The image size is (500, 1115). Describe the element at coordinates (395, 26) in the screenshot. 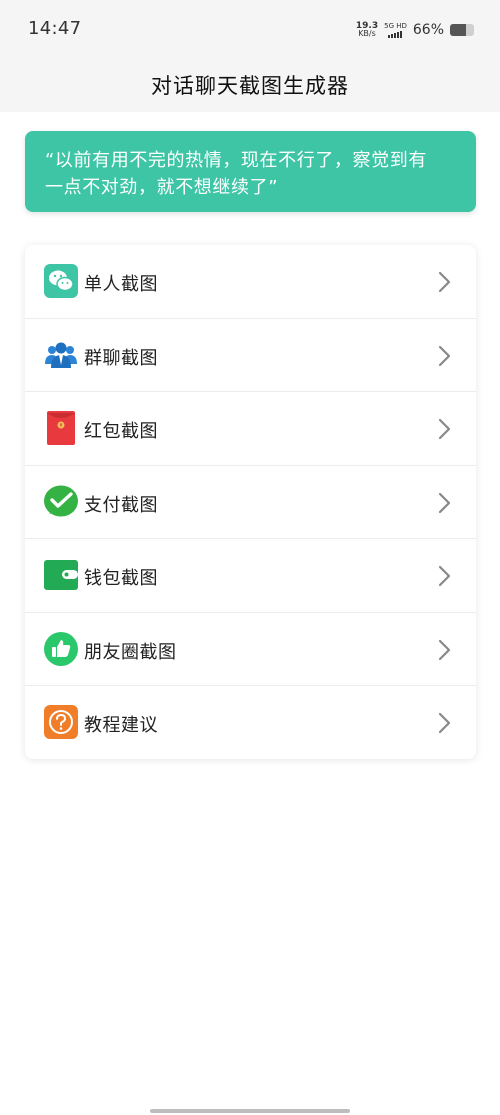

I see `network-type: 5G HD` at that location.